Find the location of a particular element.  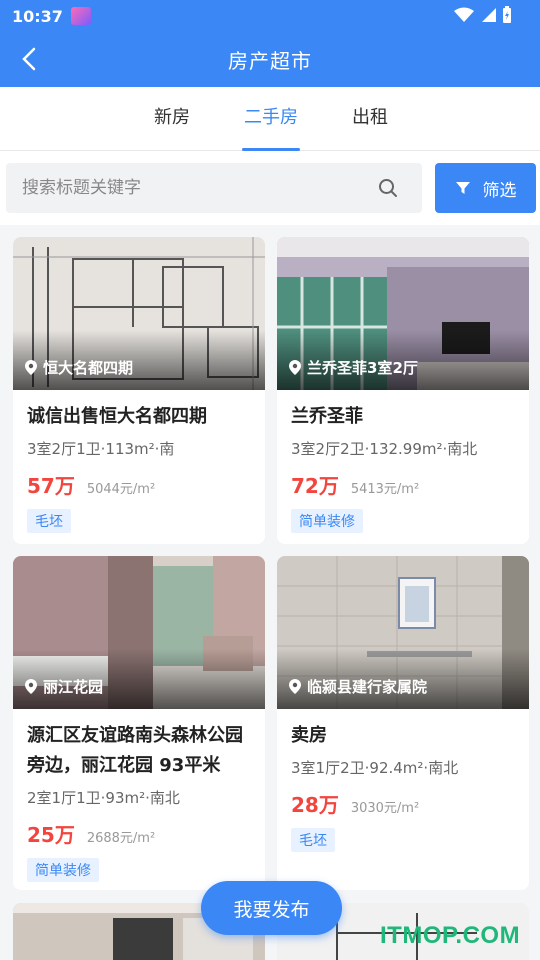

status-time: 10:37 is located at coordinates (37, 16).